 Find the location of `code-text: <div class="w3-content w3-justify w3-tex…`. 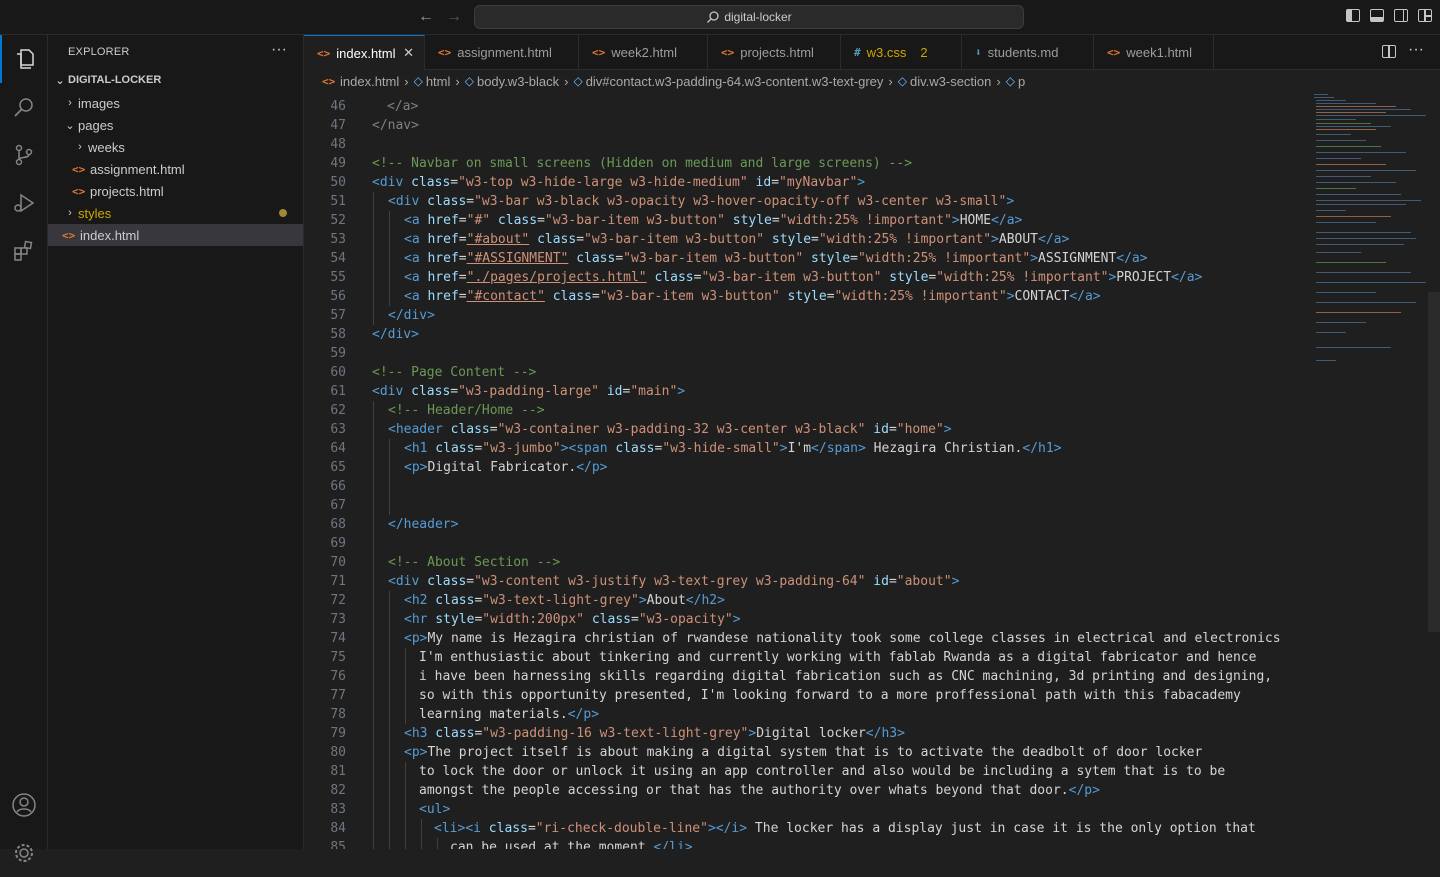

code-text: <div class="w3-content w3-justify w3-tex… is located at coordinates (674, 581).